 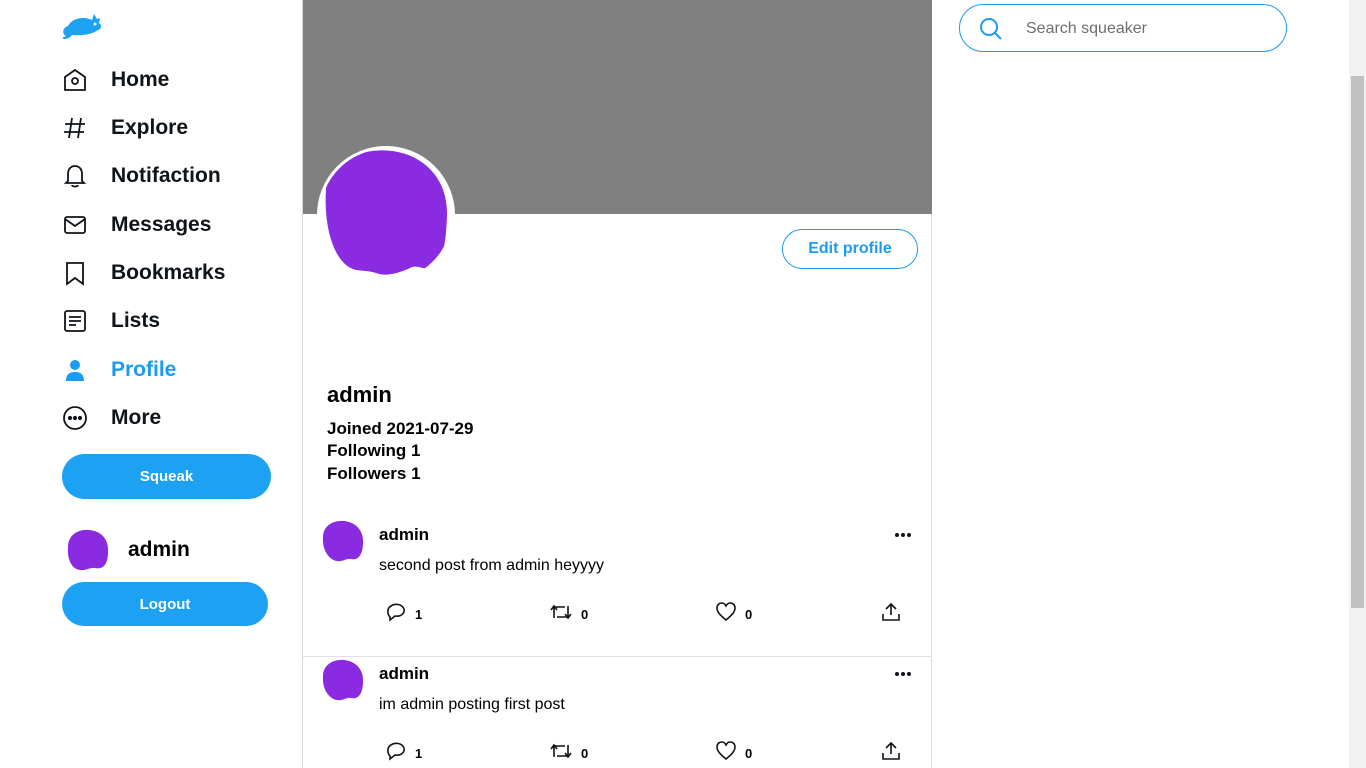 I want to click on account-switcher: admin, so click(x=127, y=550).